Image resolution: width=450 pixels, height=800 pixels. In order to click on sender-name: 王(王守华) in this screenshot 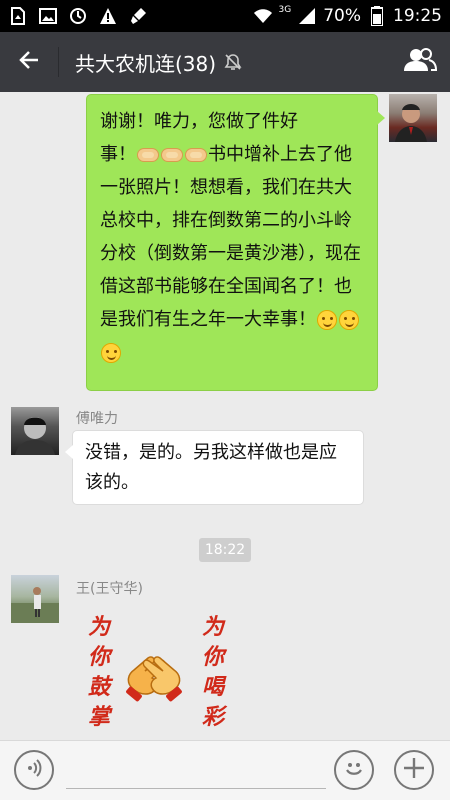, I will do `click(109, 589)`.